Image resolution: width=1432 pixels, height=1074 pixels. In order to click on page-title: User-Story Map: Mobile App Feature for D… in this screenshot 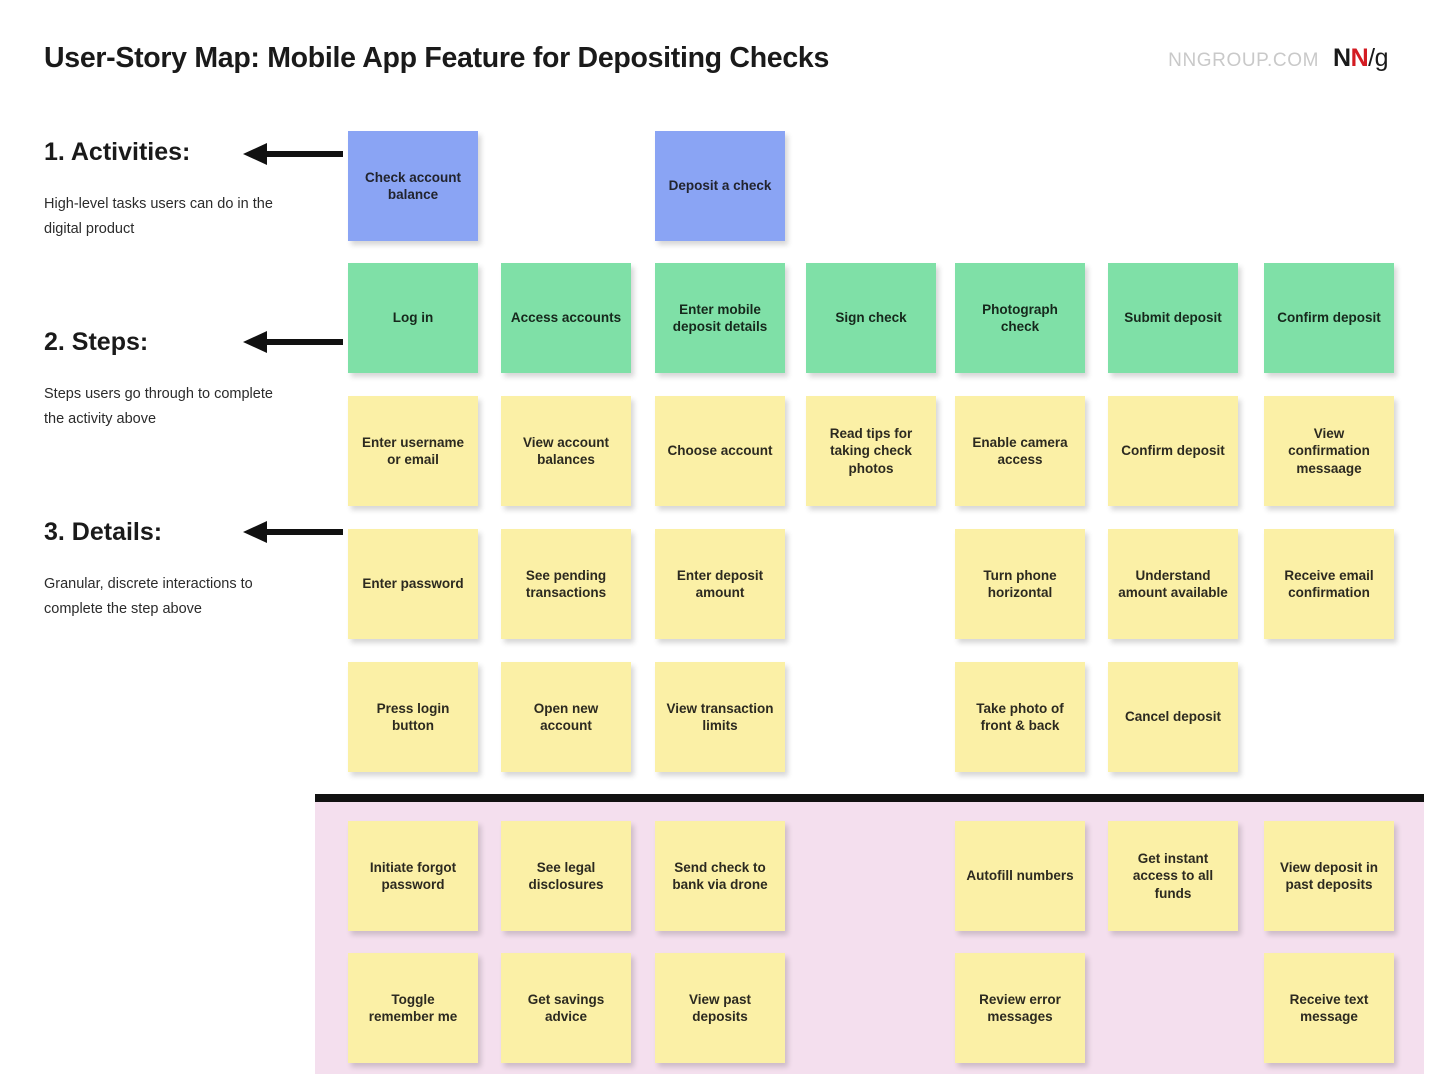, I will do `click(436, 58)`.